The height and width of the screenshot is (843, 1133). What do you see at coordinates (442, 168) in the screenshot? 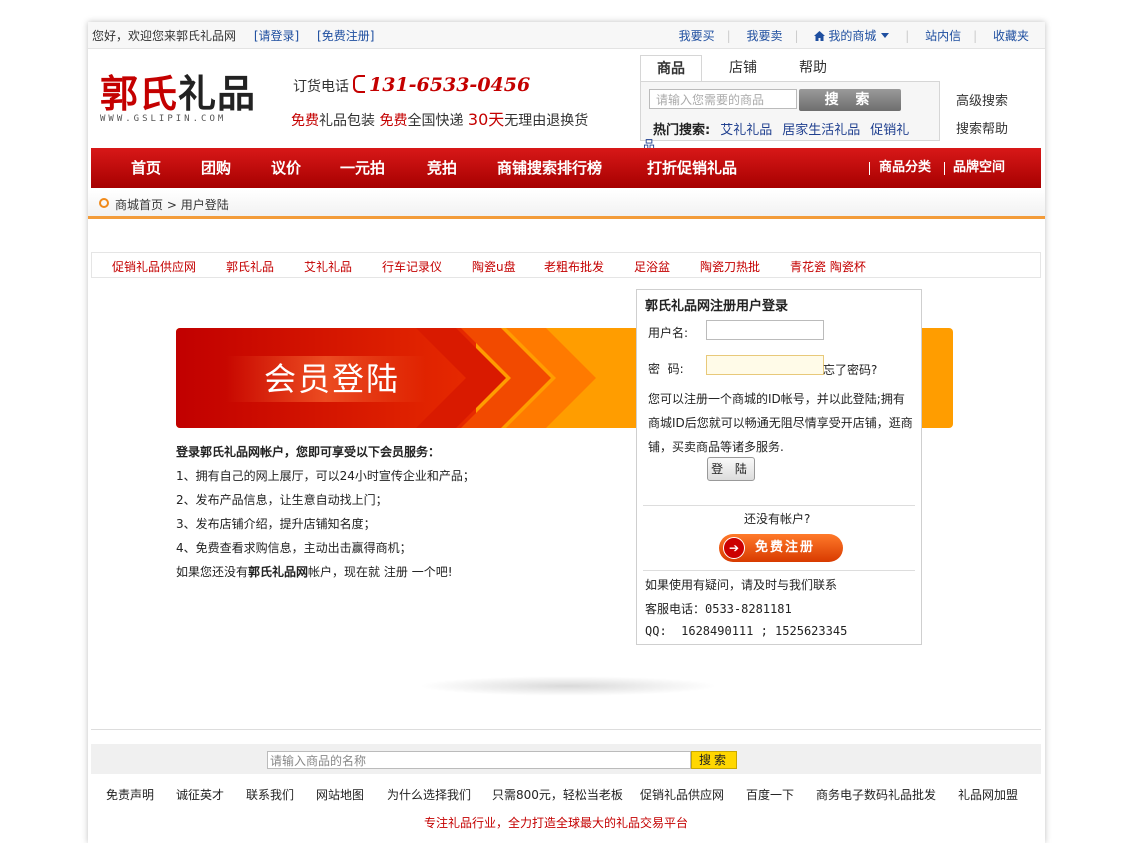
I see `nav-auction: 竞拍` at bounding box center [442, 168].